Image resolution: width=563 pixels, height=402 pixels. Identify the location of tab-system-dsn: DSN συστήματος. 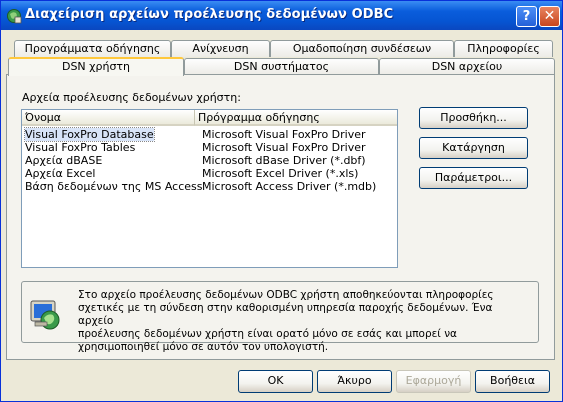
(281, 66).